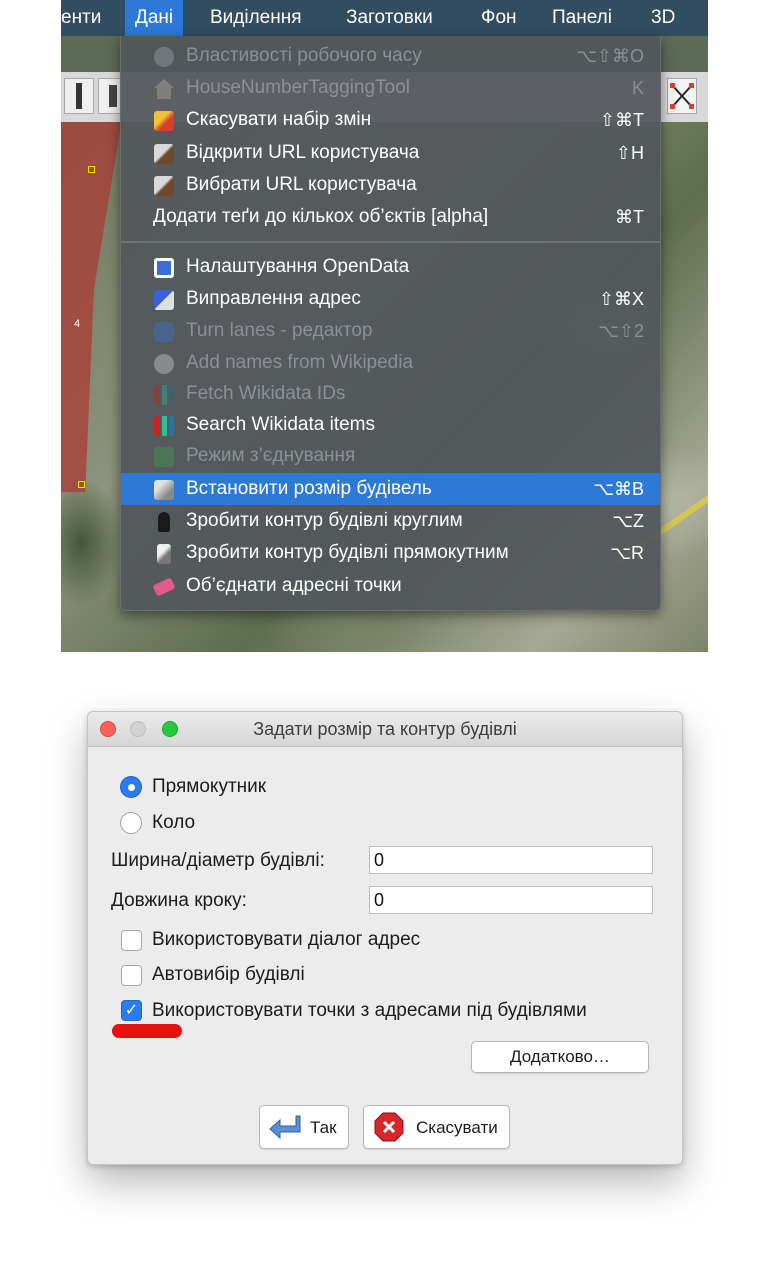 This screenshot has width=768, height=1280. Describe the element at coordinates (390, 331) in the screenshot. I see `menu-item-turn-lanes: Turn lanes - редактор ⌥⇧2` at that location.